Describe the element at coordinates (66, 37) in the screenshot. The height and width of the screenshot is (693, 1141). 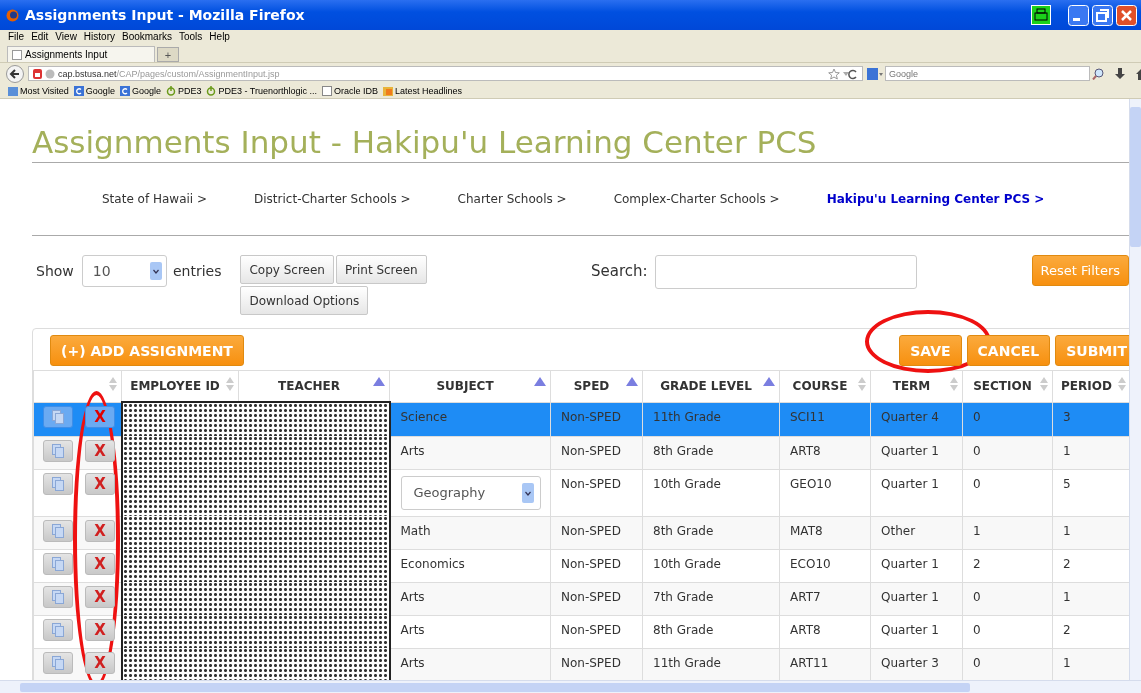
I see `menu-item: View` at that location.